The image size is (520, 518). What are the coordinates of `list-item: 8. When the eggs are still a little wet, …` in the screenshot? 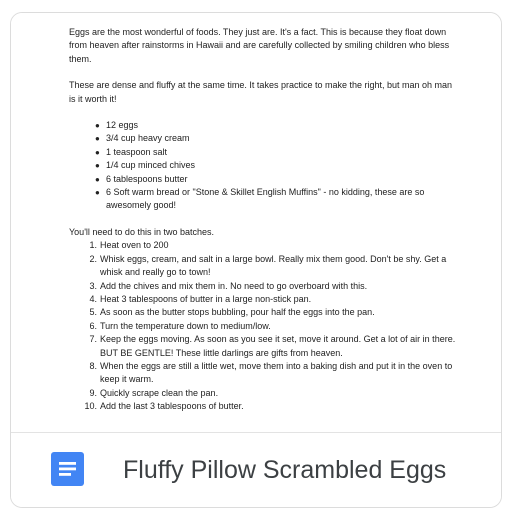 It's located at (273, 373).